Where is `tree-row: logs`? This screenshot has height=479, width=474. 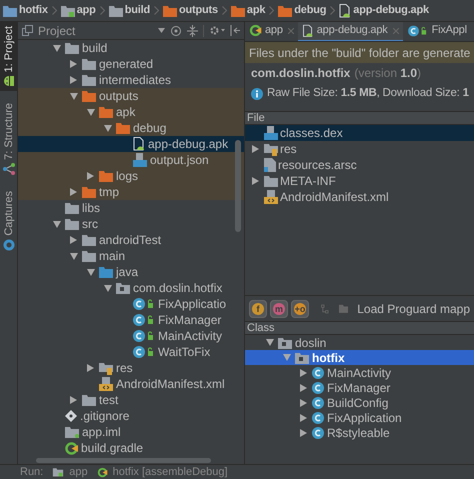 tree-row: logs is located at coordinates (131, 176).